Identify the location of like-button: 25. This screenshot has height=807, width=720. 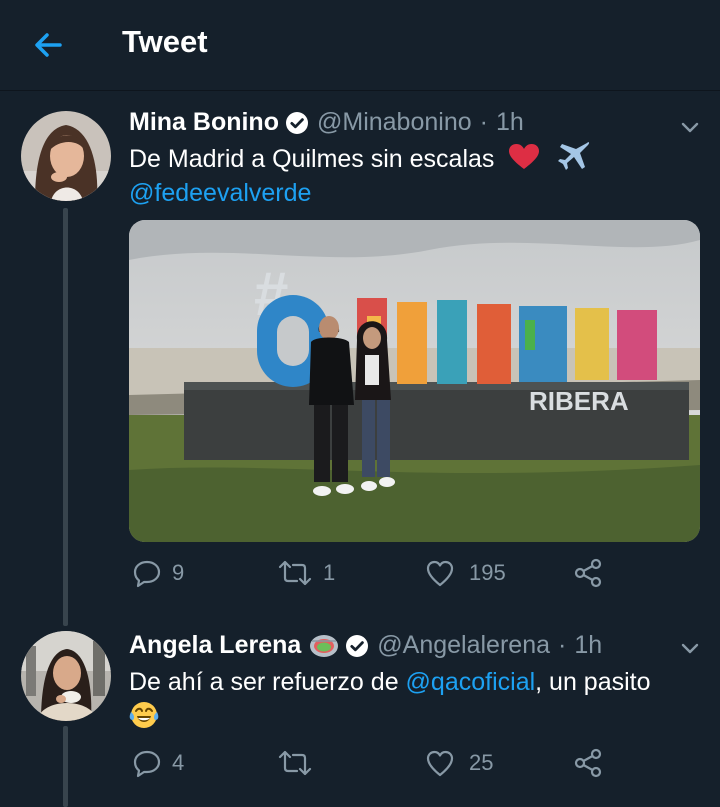
(459, 763).